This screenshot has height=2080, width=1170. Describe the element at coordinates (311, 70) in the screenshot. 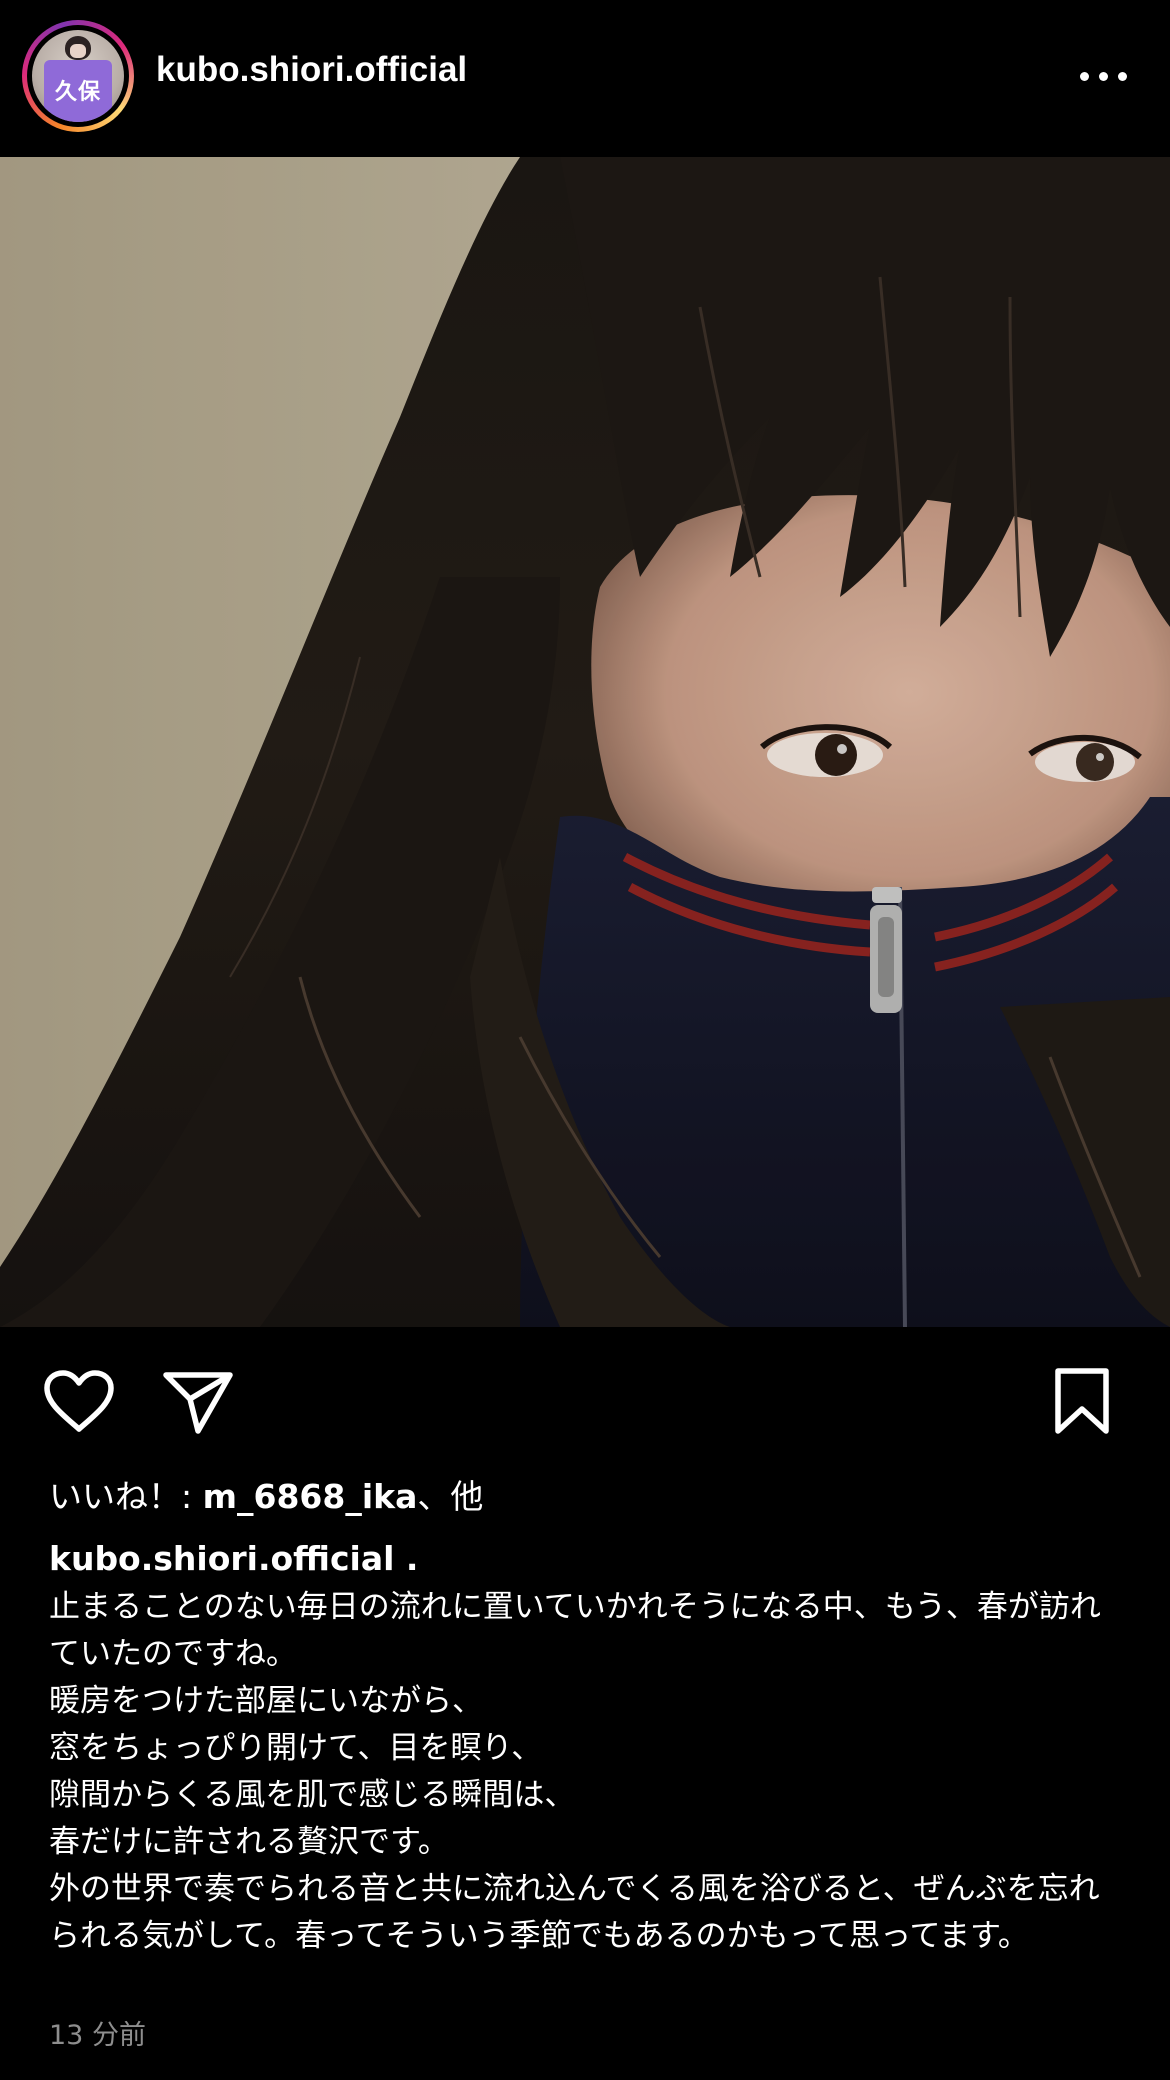

I see `post-username: kubo.shiori.official` at that location.